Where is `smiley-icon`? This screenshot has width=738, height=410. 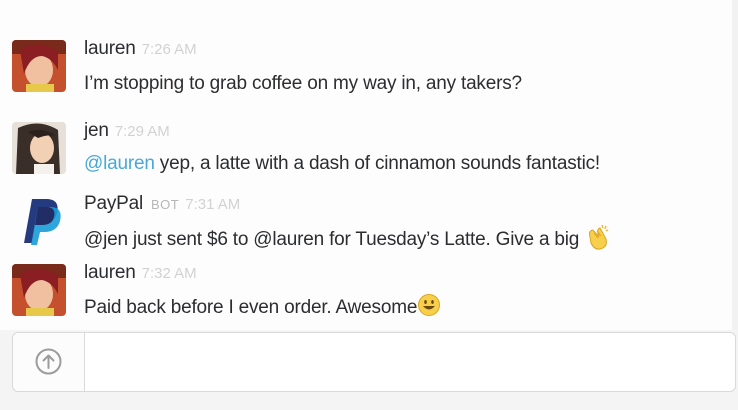 smiley-icon is located at coordinates (429, 308).